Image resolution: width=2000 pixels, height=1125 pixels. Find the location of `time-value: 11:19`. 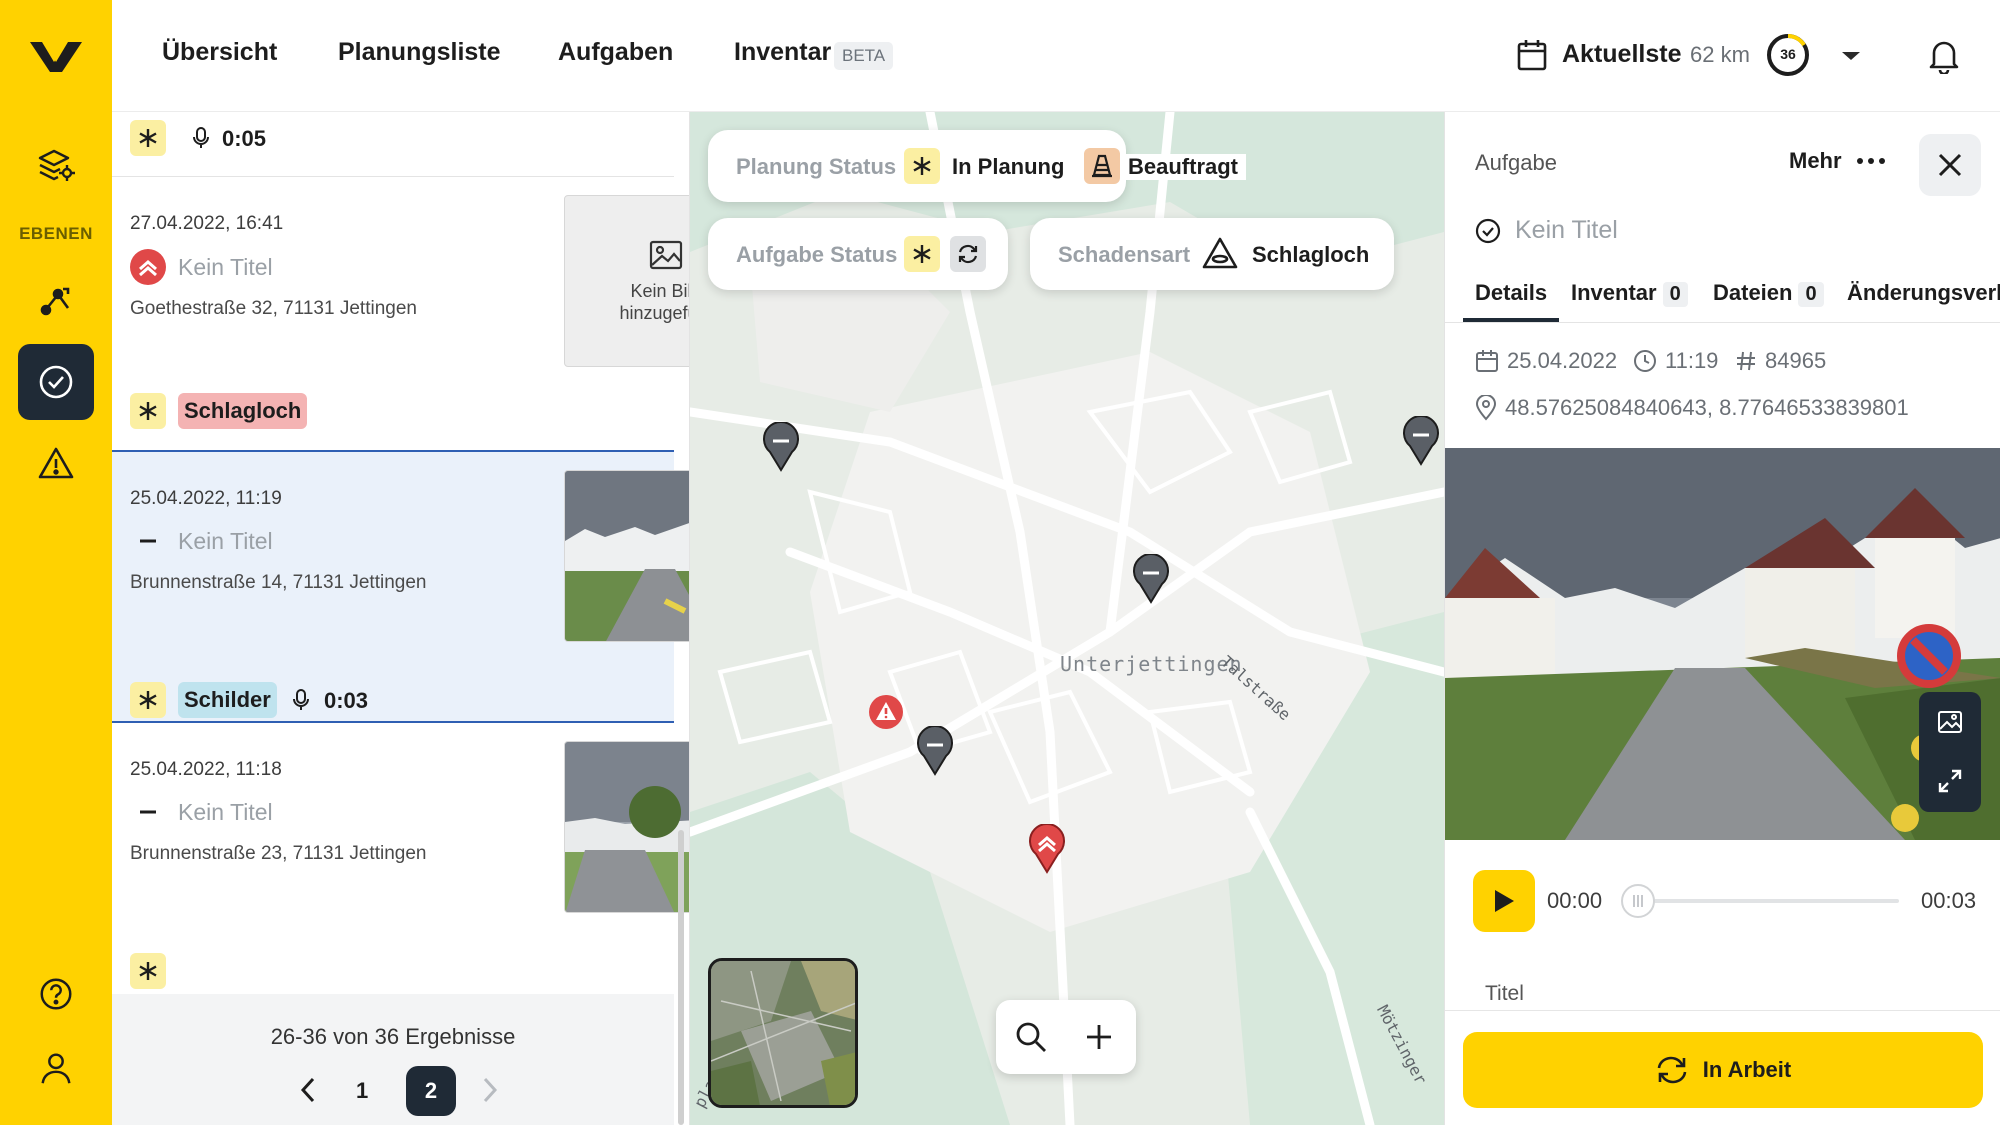

time-value: 11:19 is located at coordinates (1692, 360).